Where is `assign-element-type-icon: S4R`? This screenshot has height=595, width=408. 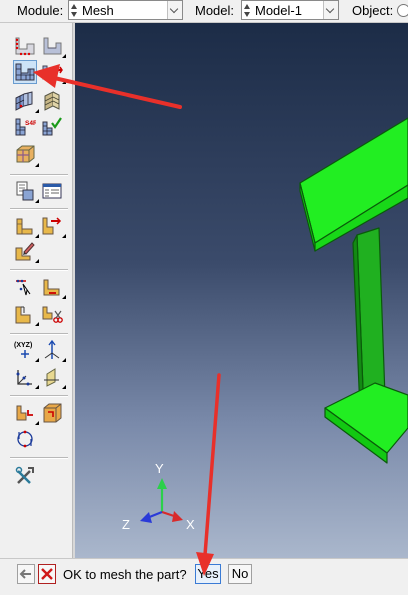
assign-element-type-icon: S4R is located at coordinates (25, 127).